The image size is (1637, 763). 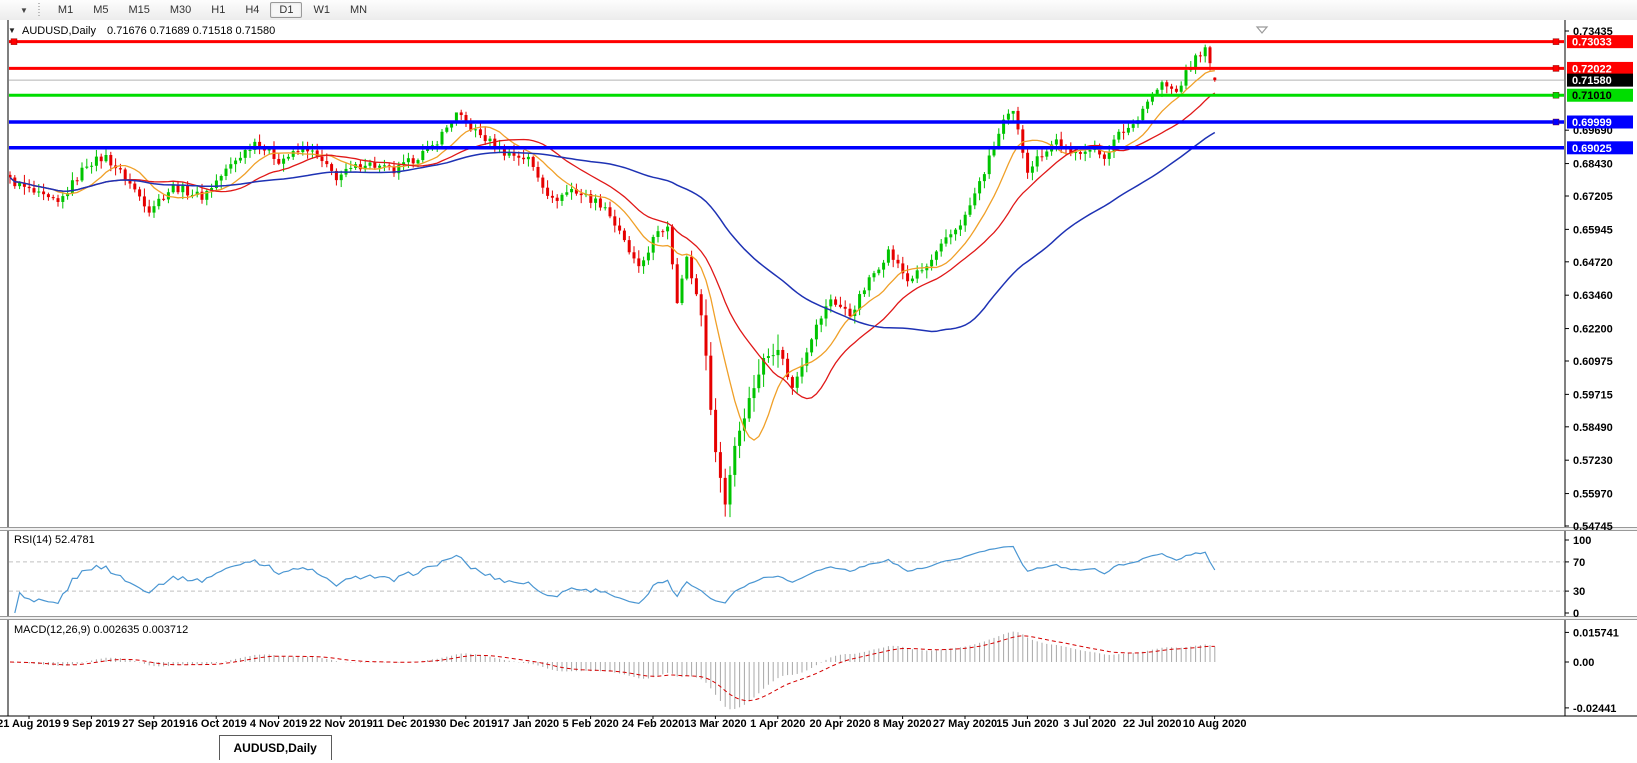 I want to click on svg-text: 0.62200, so click(x=1593, y=330).